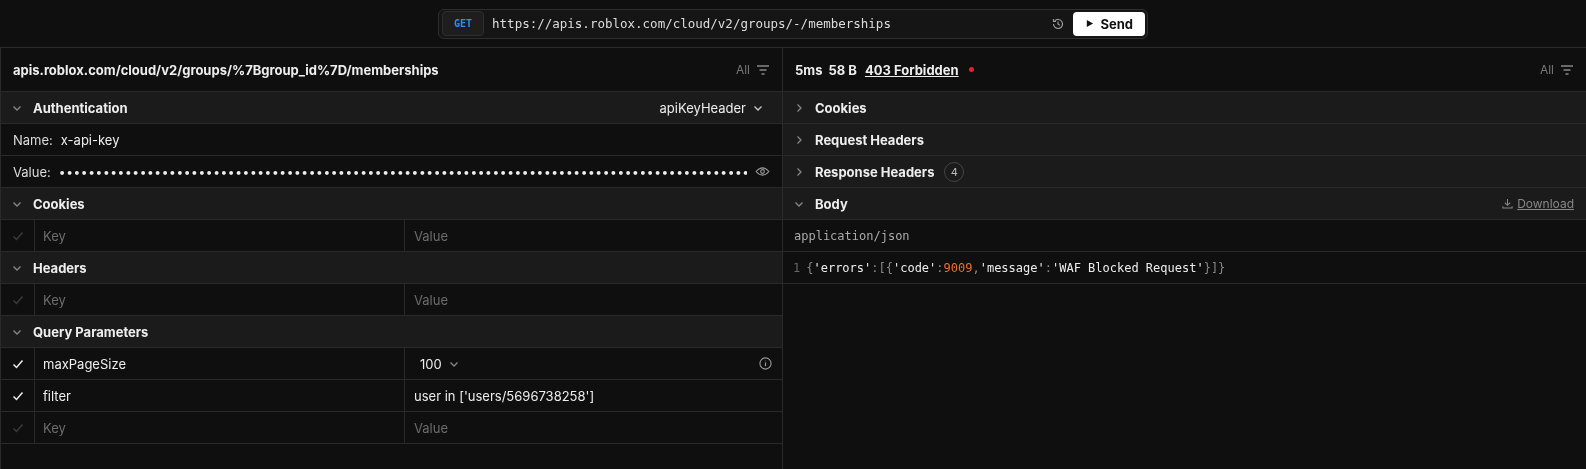 The height and width of the screenshot is (469, 1586). What do you see at coordinates (842, 69) in the screenshot?
I see `response-size: 58 B` at bounding box center [842, 69].